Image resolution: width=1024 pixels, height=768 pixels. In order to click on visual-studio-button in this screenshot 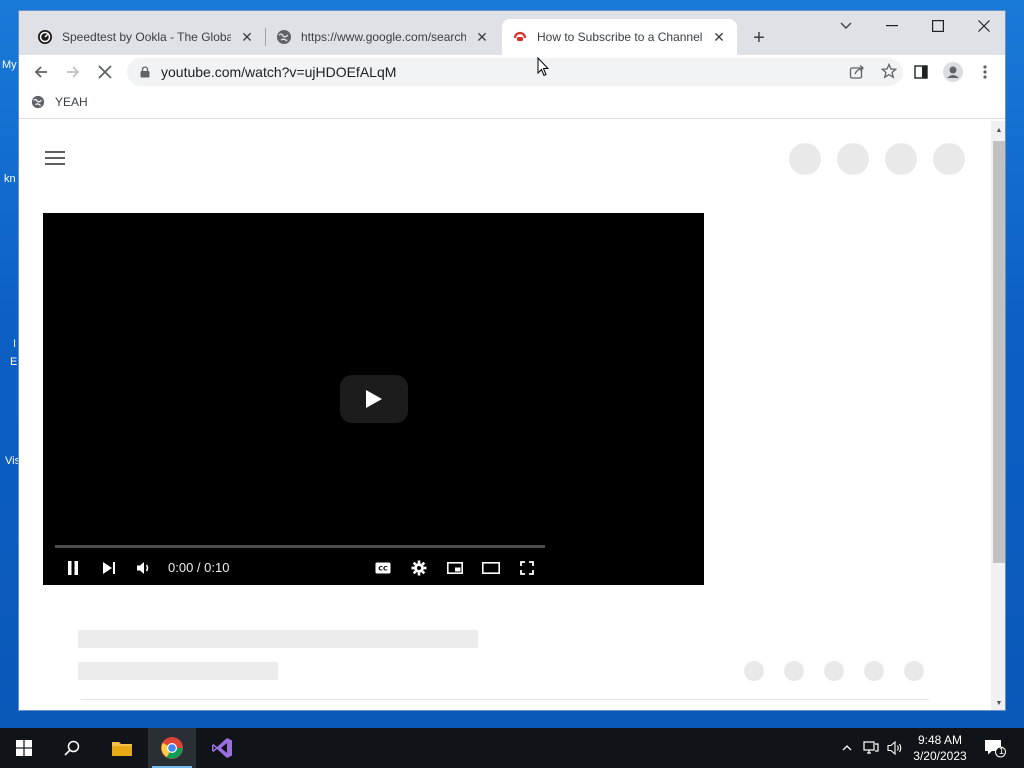, I will do `click(222, 748)`.